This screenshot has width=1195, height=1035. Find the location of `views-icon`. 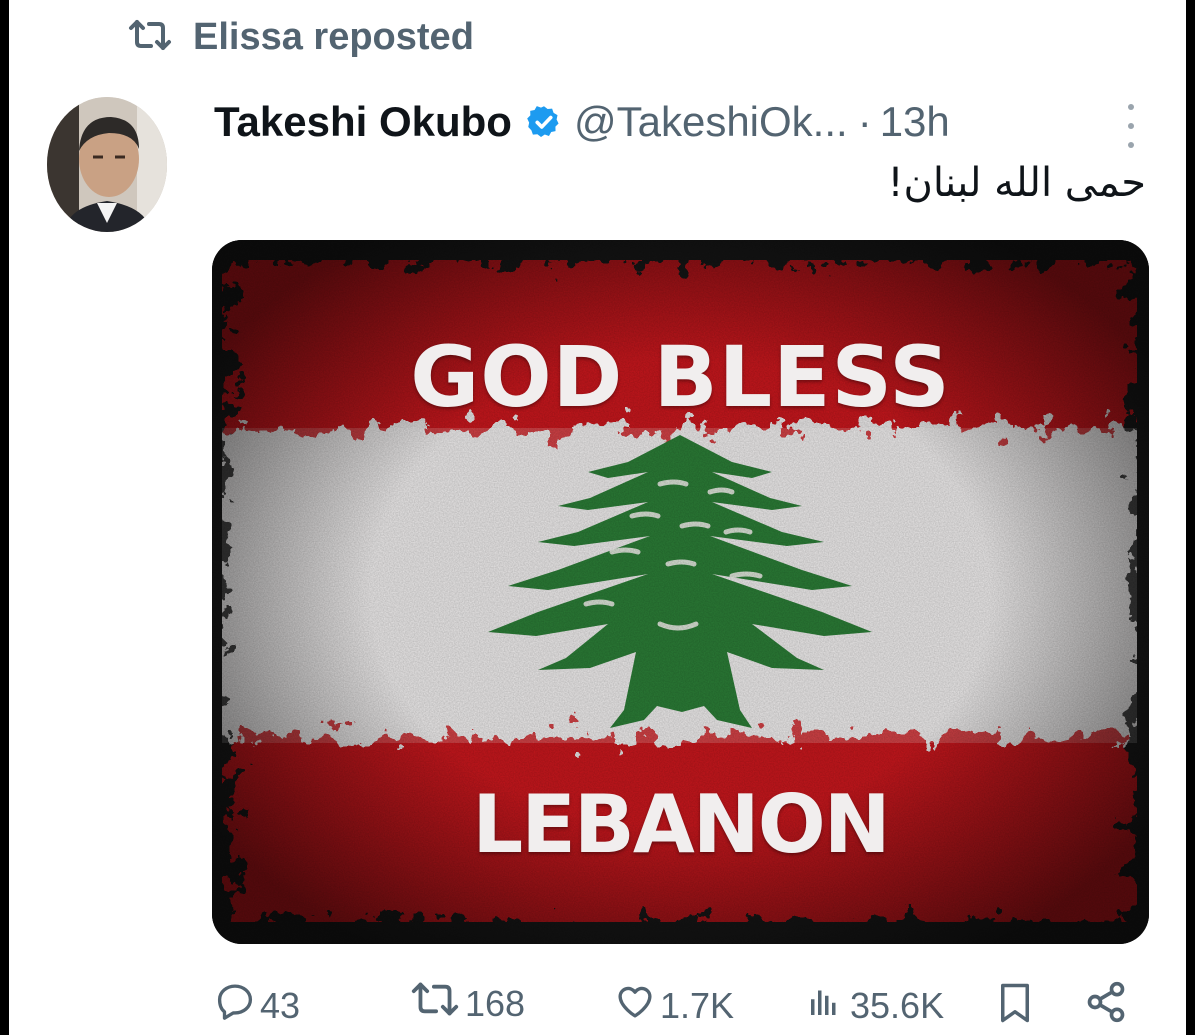

views-icon is located at coordinates (825, 1005).